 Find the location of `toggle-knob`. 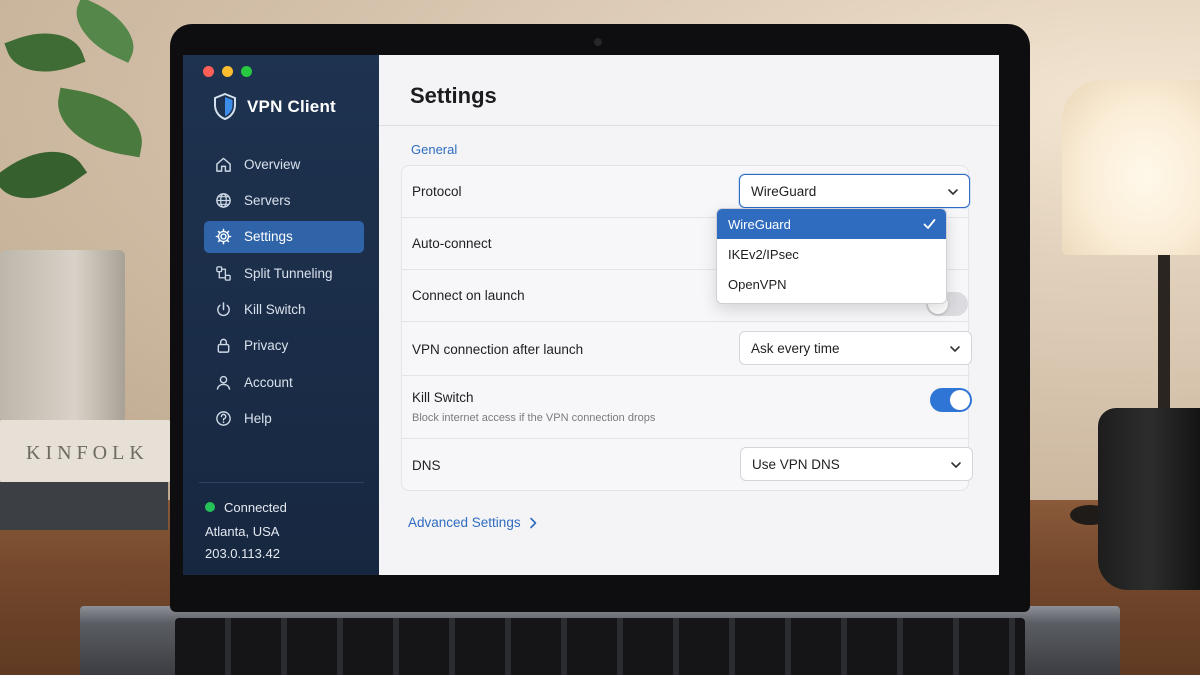

toggle-knob is located at coordinates (960, 400).